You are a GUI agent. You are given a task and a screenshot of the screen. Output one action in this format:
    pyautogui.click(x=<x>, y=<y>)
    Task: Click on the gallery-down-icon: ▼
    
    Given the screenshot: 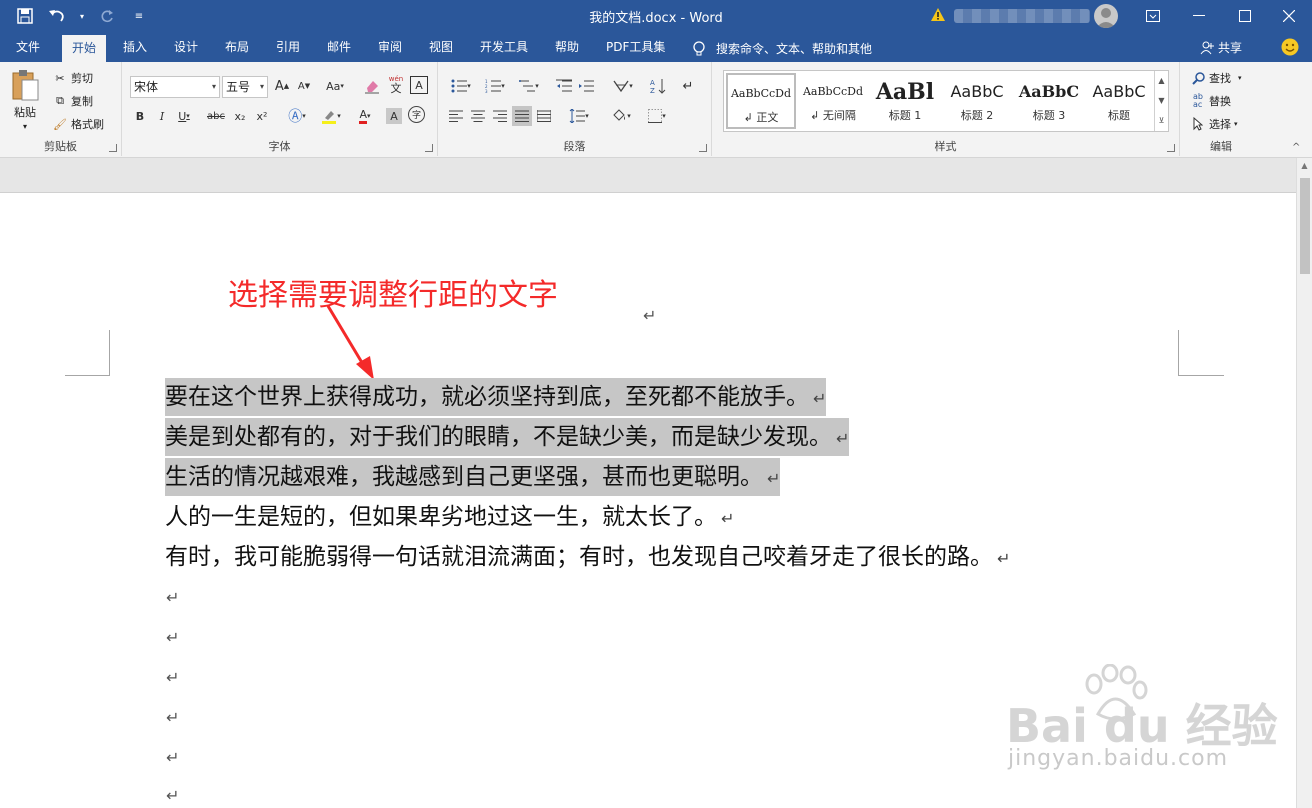 What is the action you would take?
    pyautogui.click(x=1161, y=101)
    